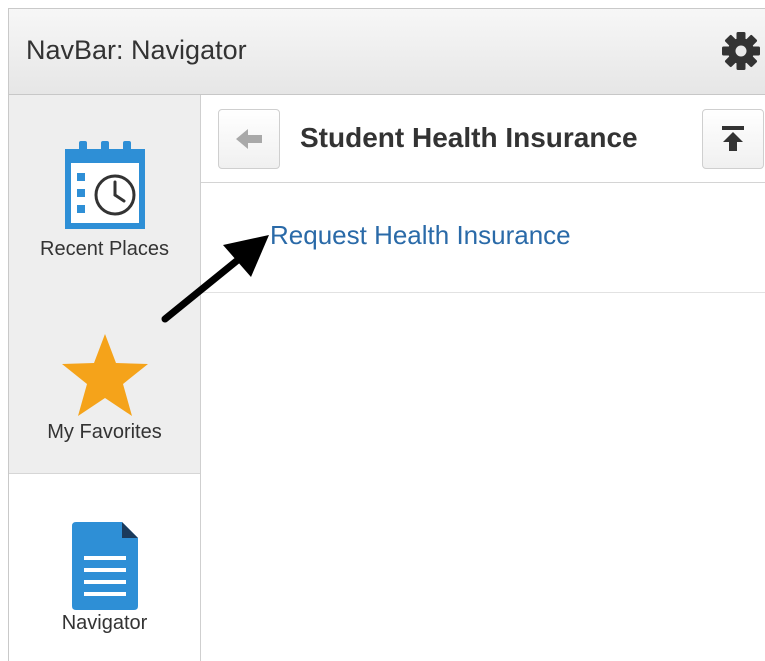 Image resolution: width=765 pixels, height=661 pixels. Describe the element at coordinates (469, 137) in the screenshot. I see `page-title: Student Health Insurance` at that location.